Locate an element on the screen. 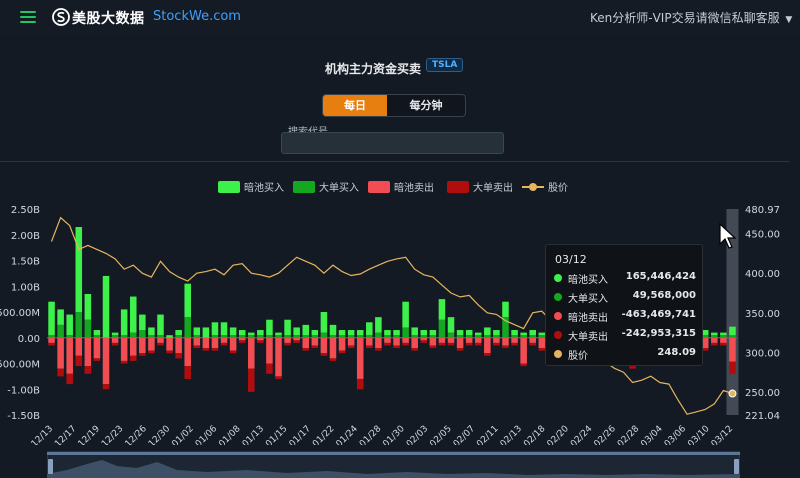  vip-contact-menu: Ken分析师-VIP交易请微信私聊客服 ▼ is located at coordinates (691, 17).